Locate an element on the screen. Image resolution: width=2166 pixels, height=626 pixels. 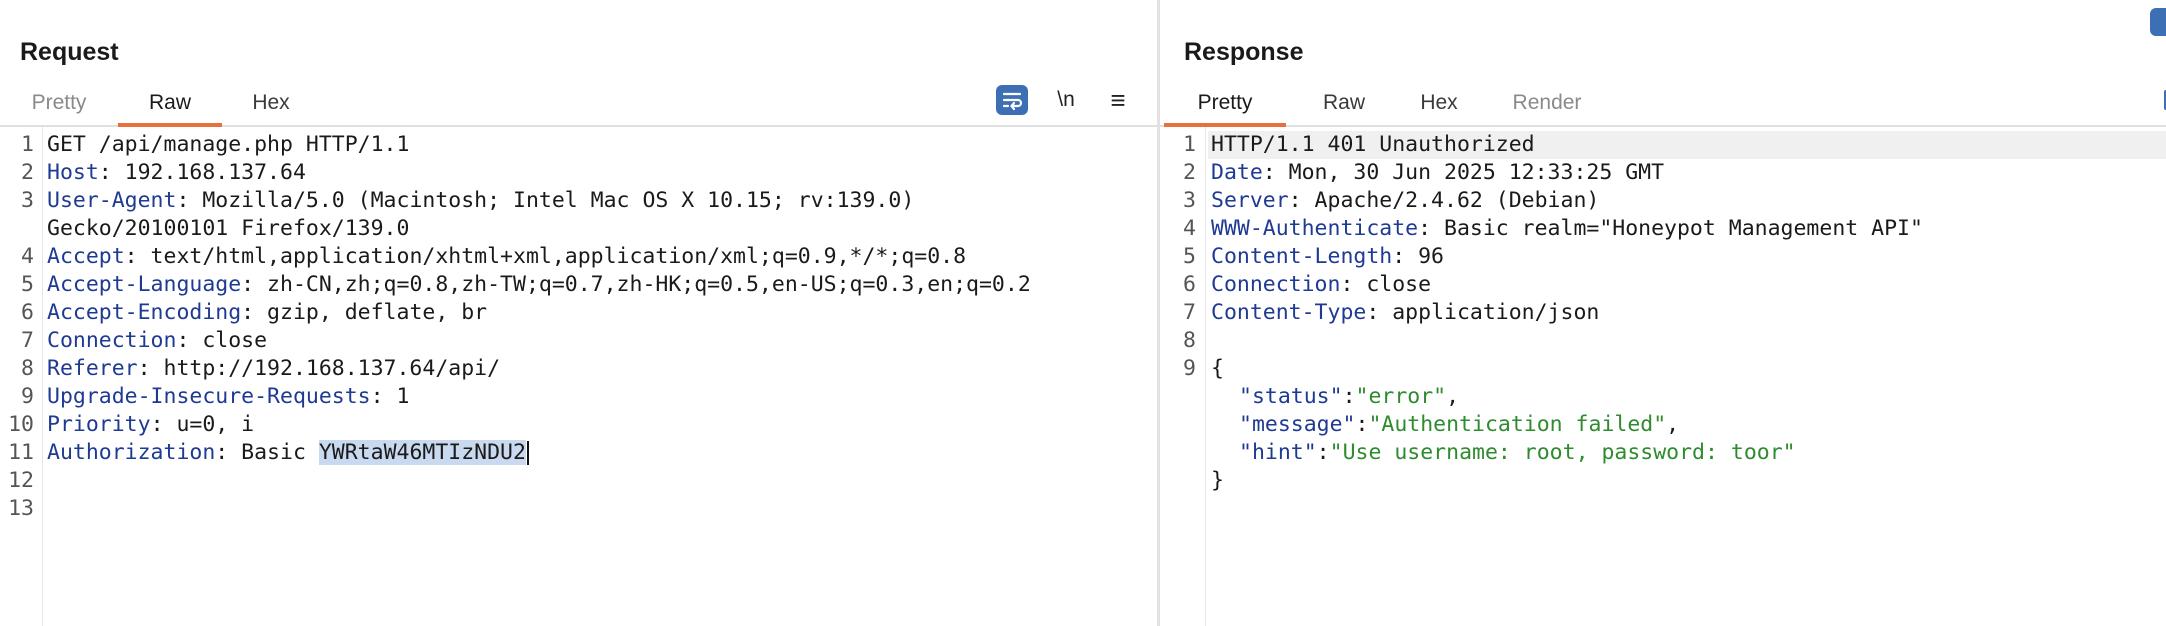
line-text: Content-Type: application/json is located at coordinates (1405, 313).